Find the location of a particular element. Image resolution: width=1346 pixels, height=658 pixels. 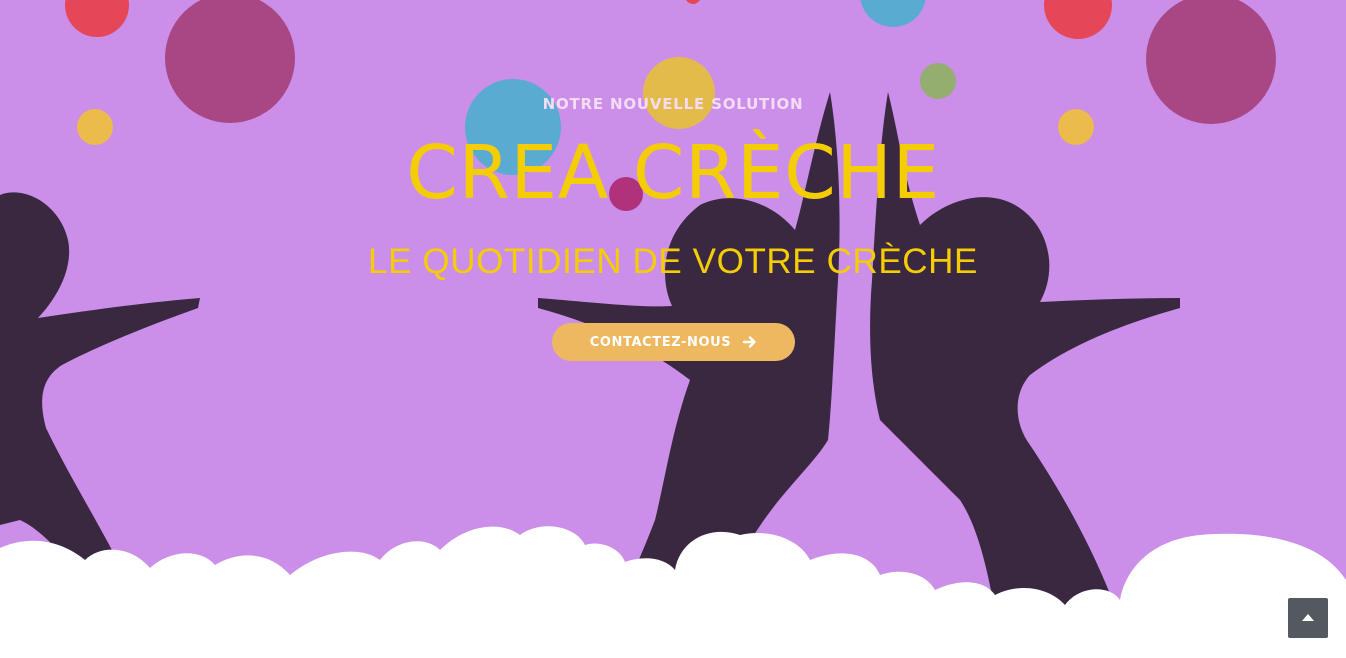

hero-subtitle: LE QUOTIDIEN DE VOTRE CRÈCHE is located at coordinates (673, 261).